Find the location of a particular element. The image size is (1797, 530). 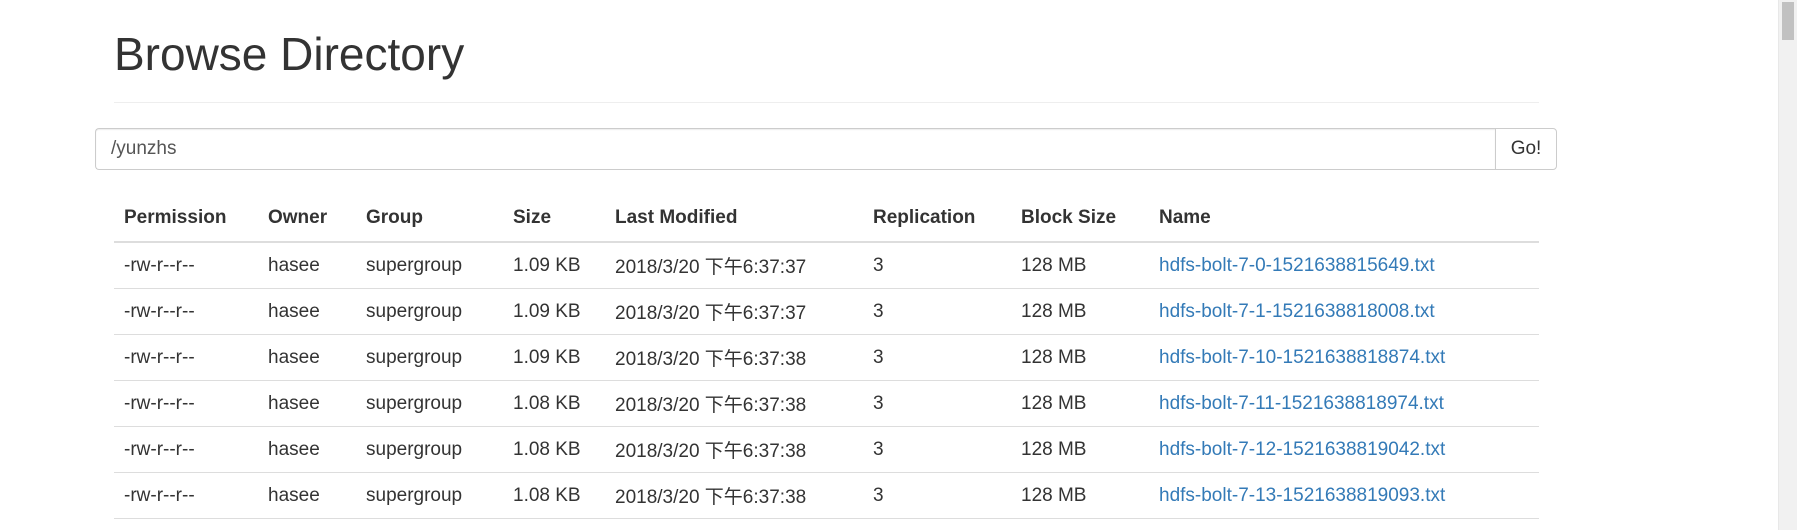

path-form: Go! is located at coordinates (826, 149).